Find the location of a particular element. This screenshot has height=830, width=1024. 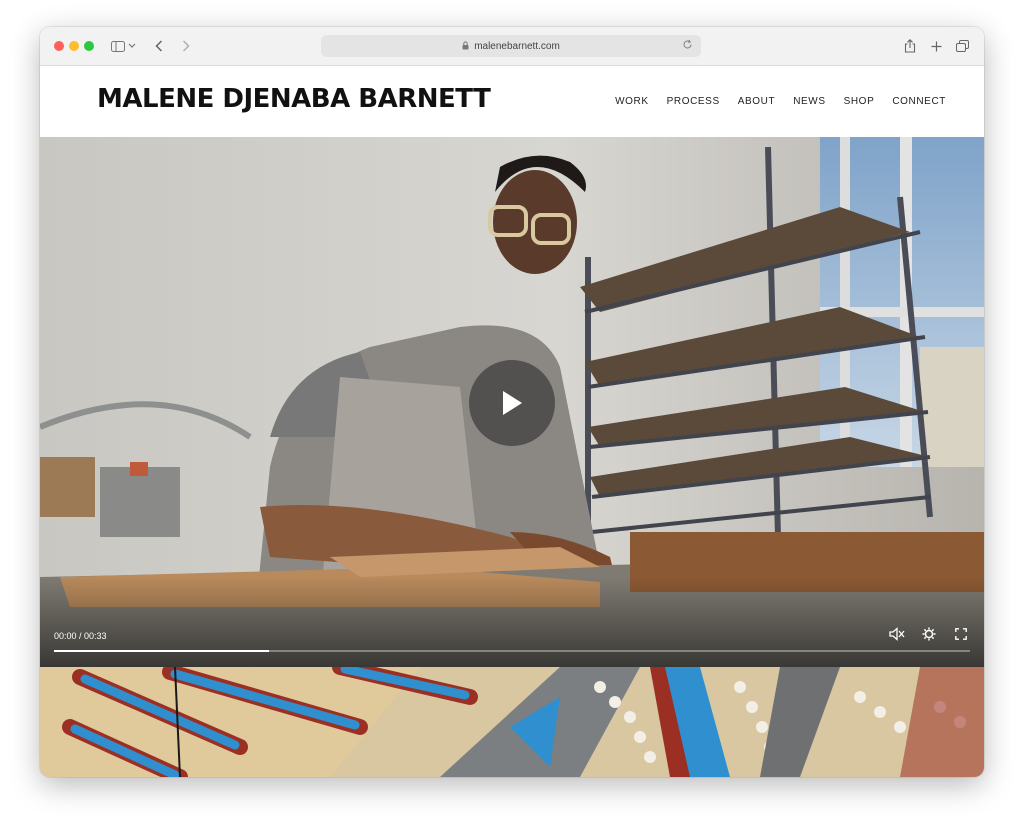

share-icon is located at coordinates (910, 46).